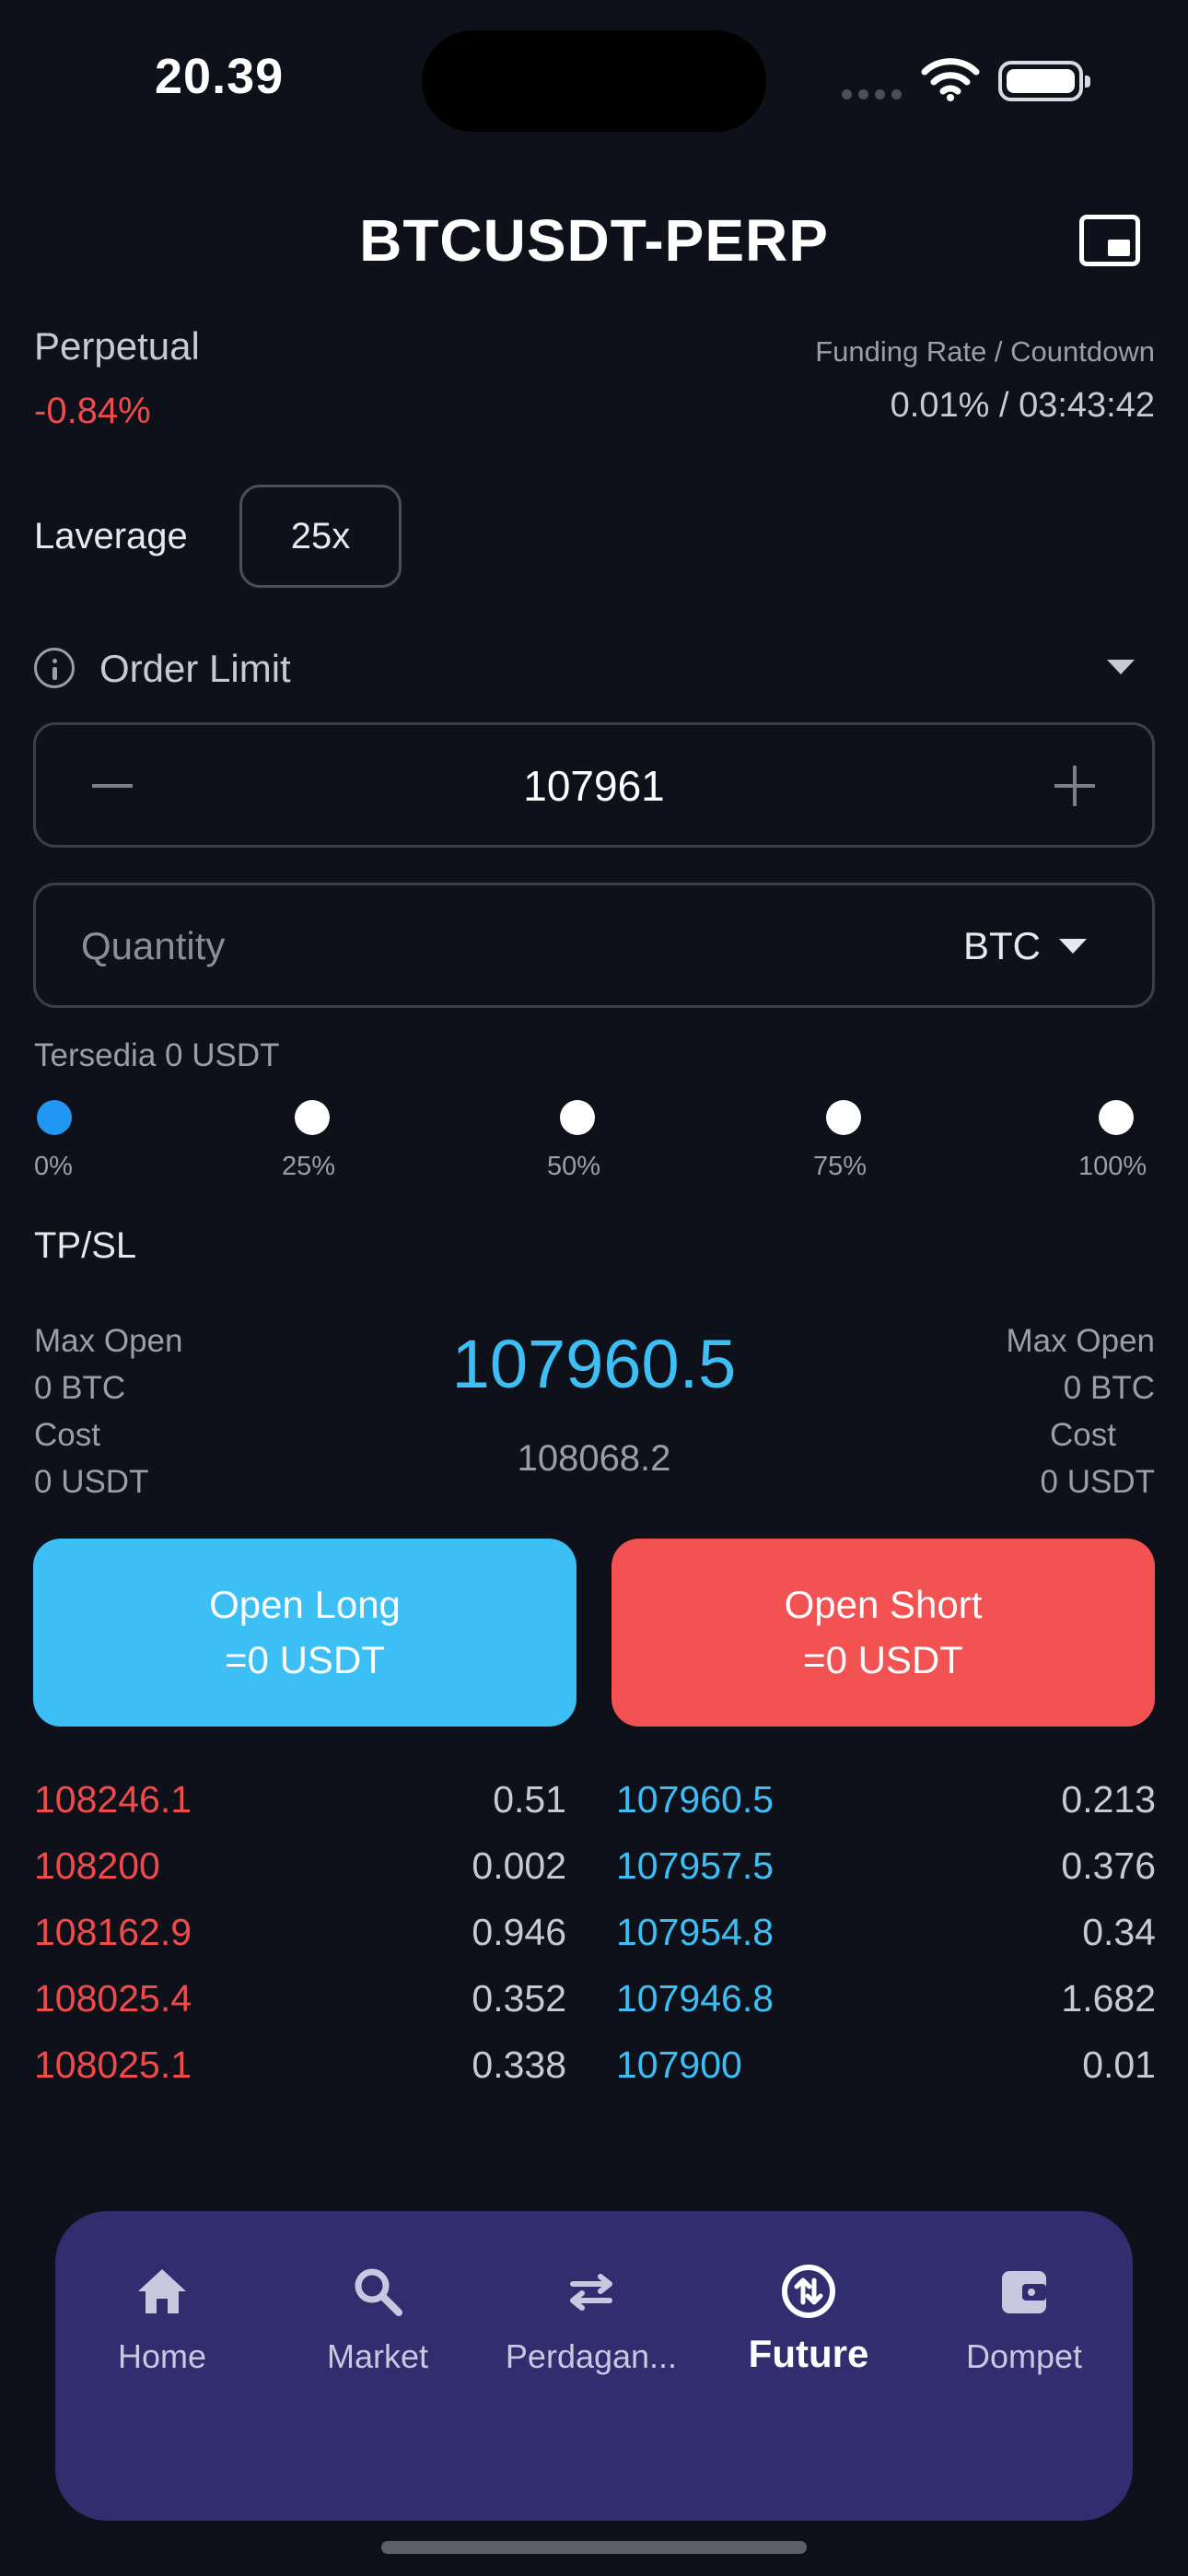 This screenshot has width=1188, height=2576. Describe the element at coordinates (54, 668) in the screenshot. I see `info-icon` at that location.